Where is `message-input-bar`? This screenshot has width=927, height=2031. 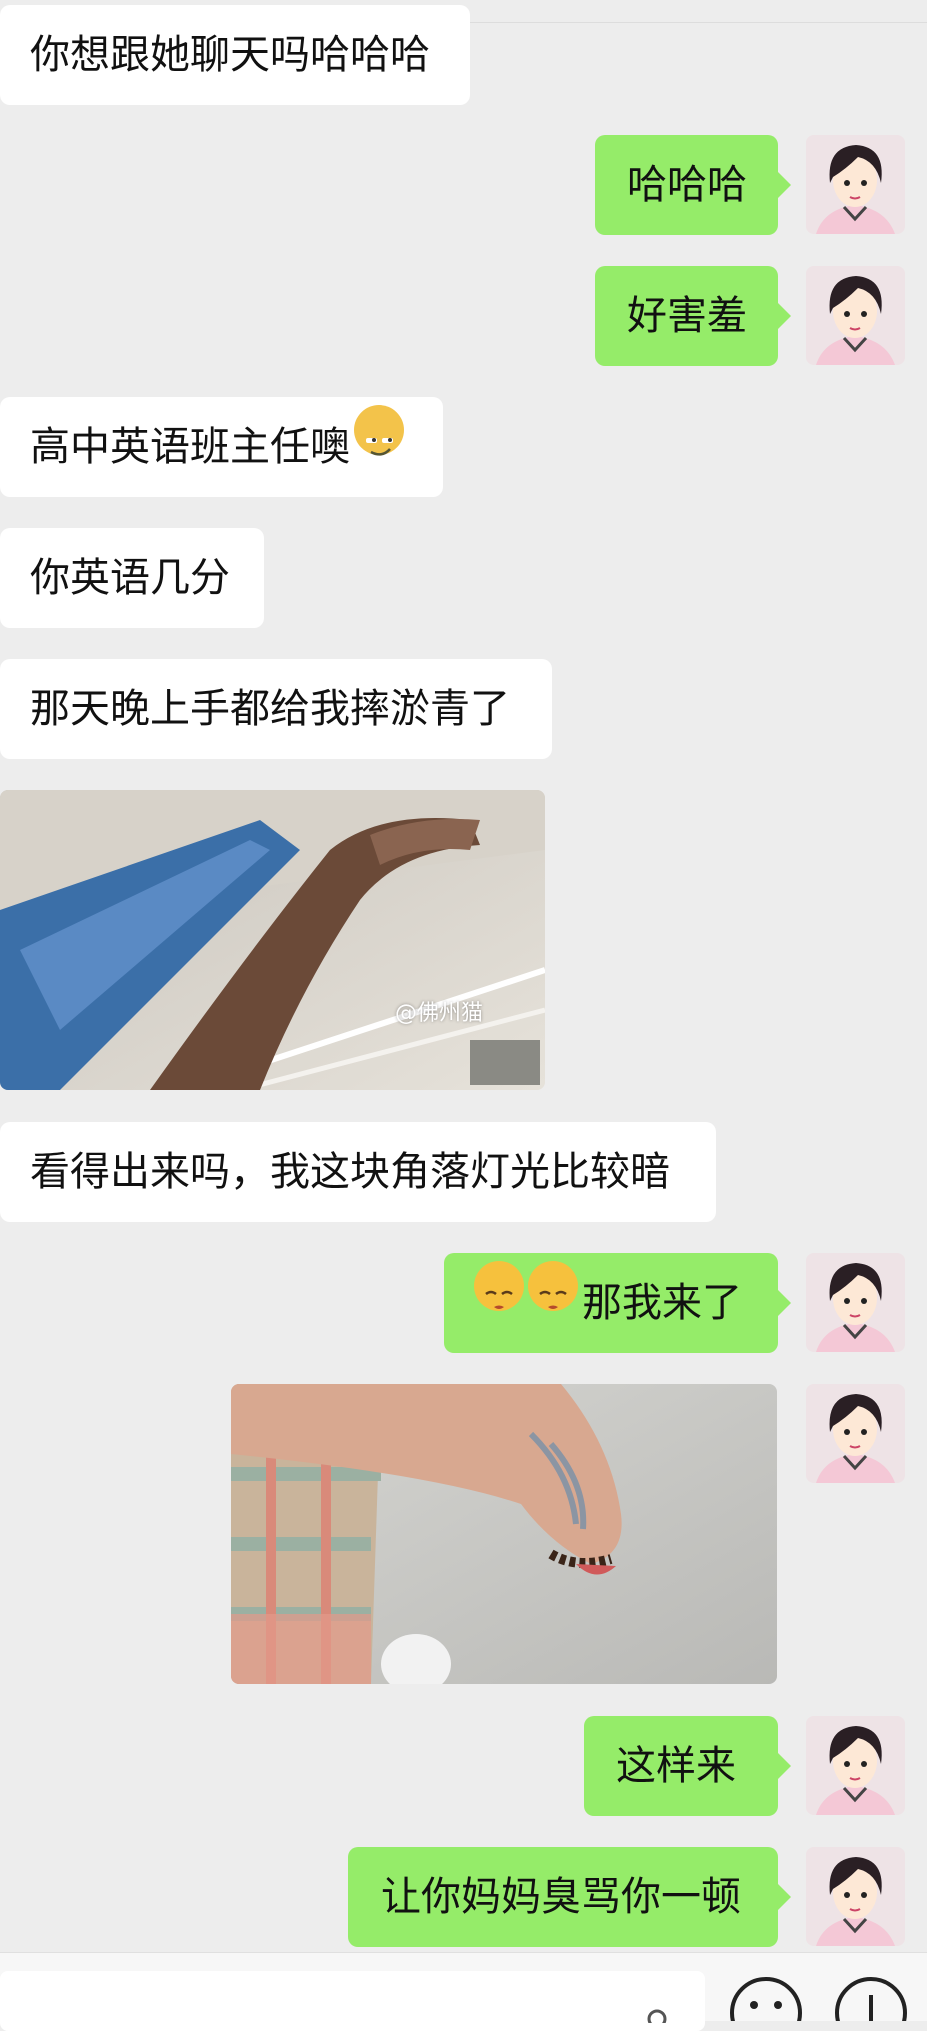
message-input-bar is located at coordinates (463, 1991).